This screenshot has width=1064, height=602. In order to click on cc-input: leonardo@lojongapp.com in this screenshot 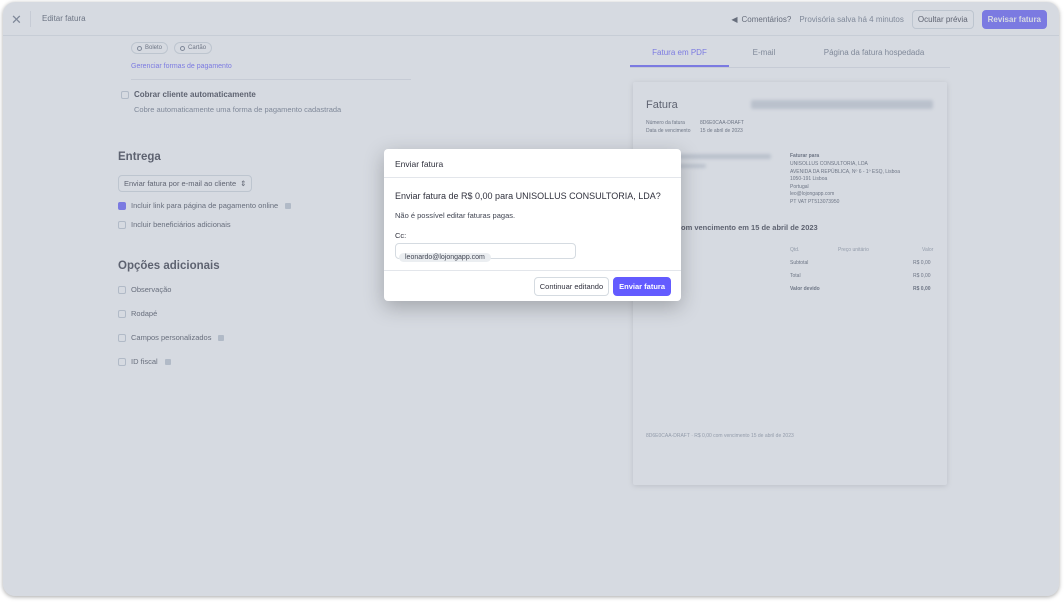, I will do `click(485, 252)`.